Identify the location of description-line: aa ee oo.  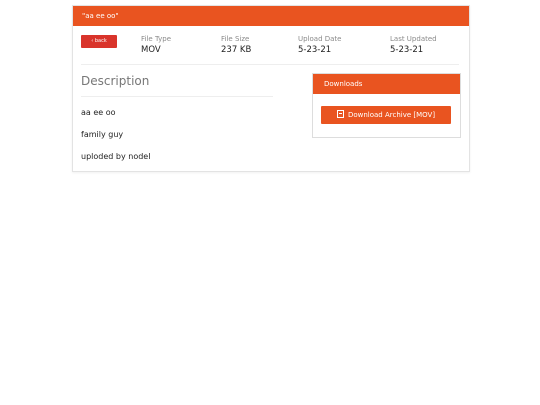
(98, 112).